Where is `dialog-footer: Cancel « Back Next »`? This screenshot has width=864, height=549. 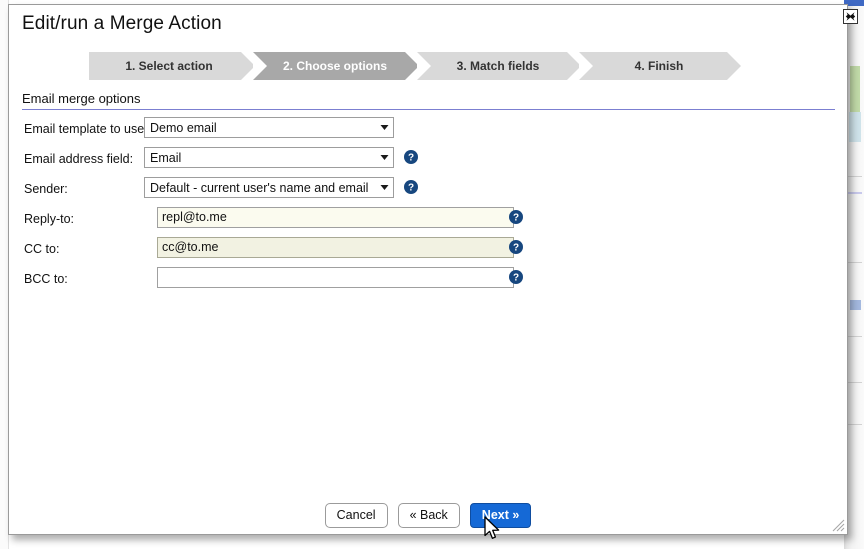 dialog-footer: Cancel « Back Next » is located at coordinates (428, 515).